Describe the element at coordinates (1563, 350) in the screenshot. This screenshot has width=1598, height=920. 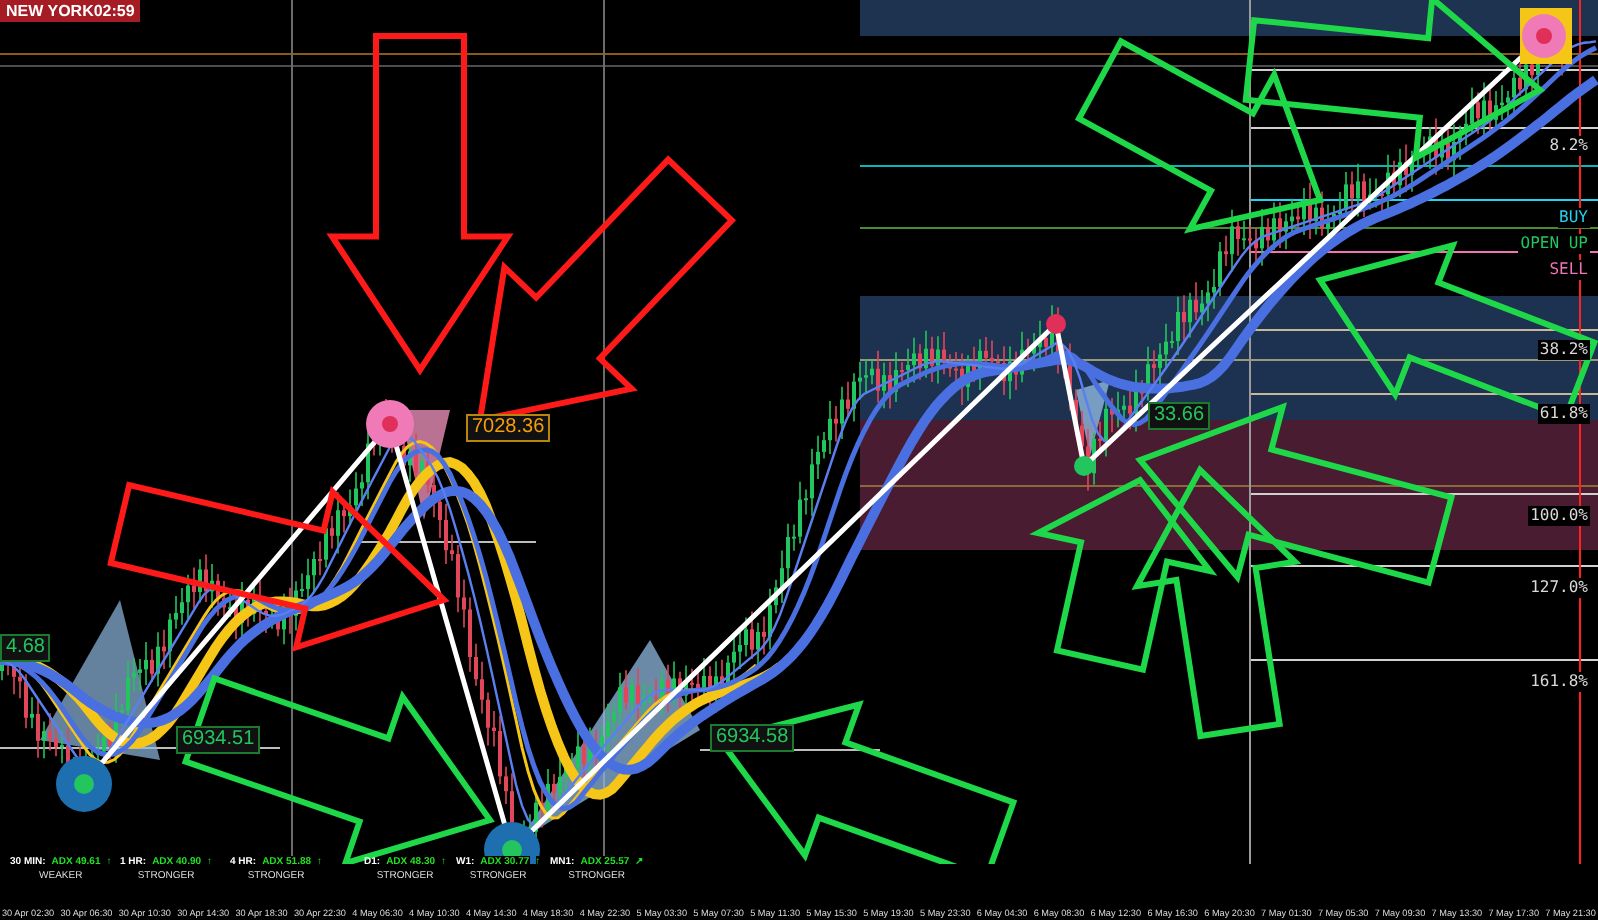
I see `level-label: 38.2%` at that location.